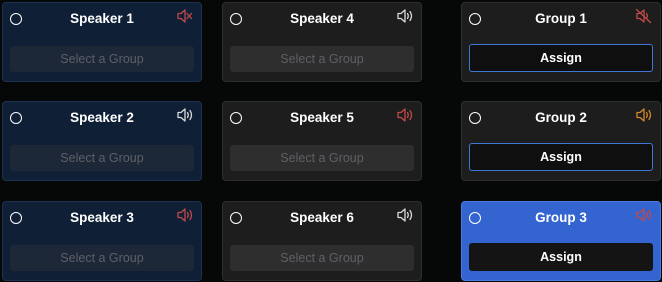 This screenshot has width=662, height=282. I want to click on speaker-card-3: Speaker 3 Select a Group, so click(102, 241).